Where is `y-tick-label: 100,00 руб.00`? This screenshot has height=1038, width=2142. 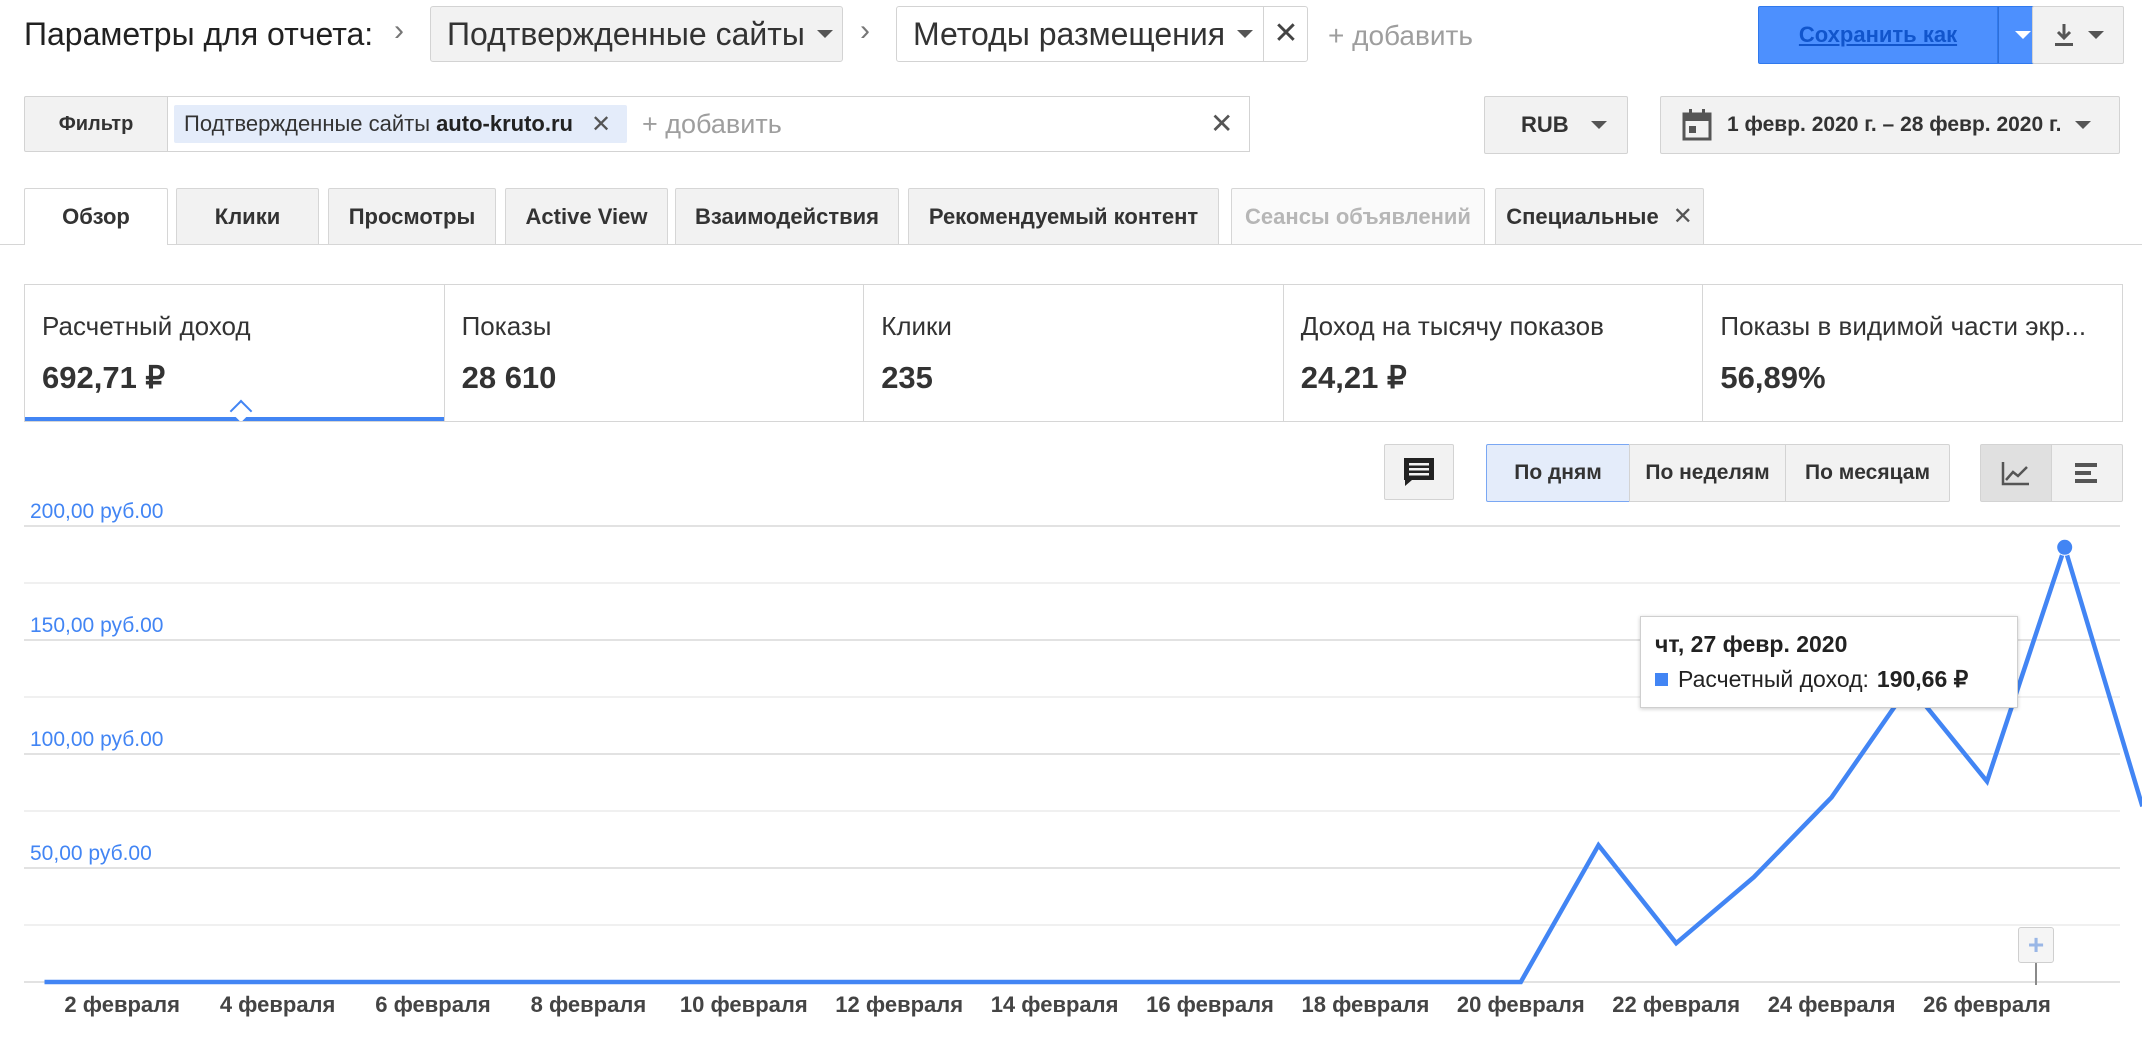
y-tick-label: 100,00 руб.00 is located at coordinates (96, 739).